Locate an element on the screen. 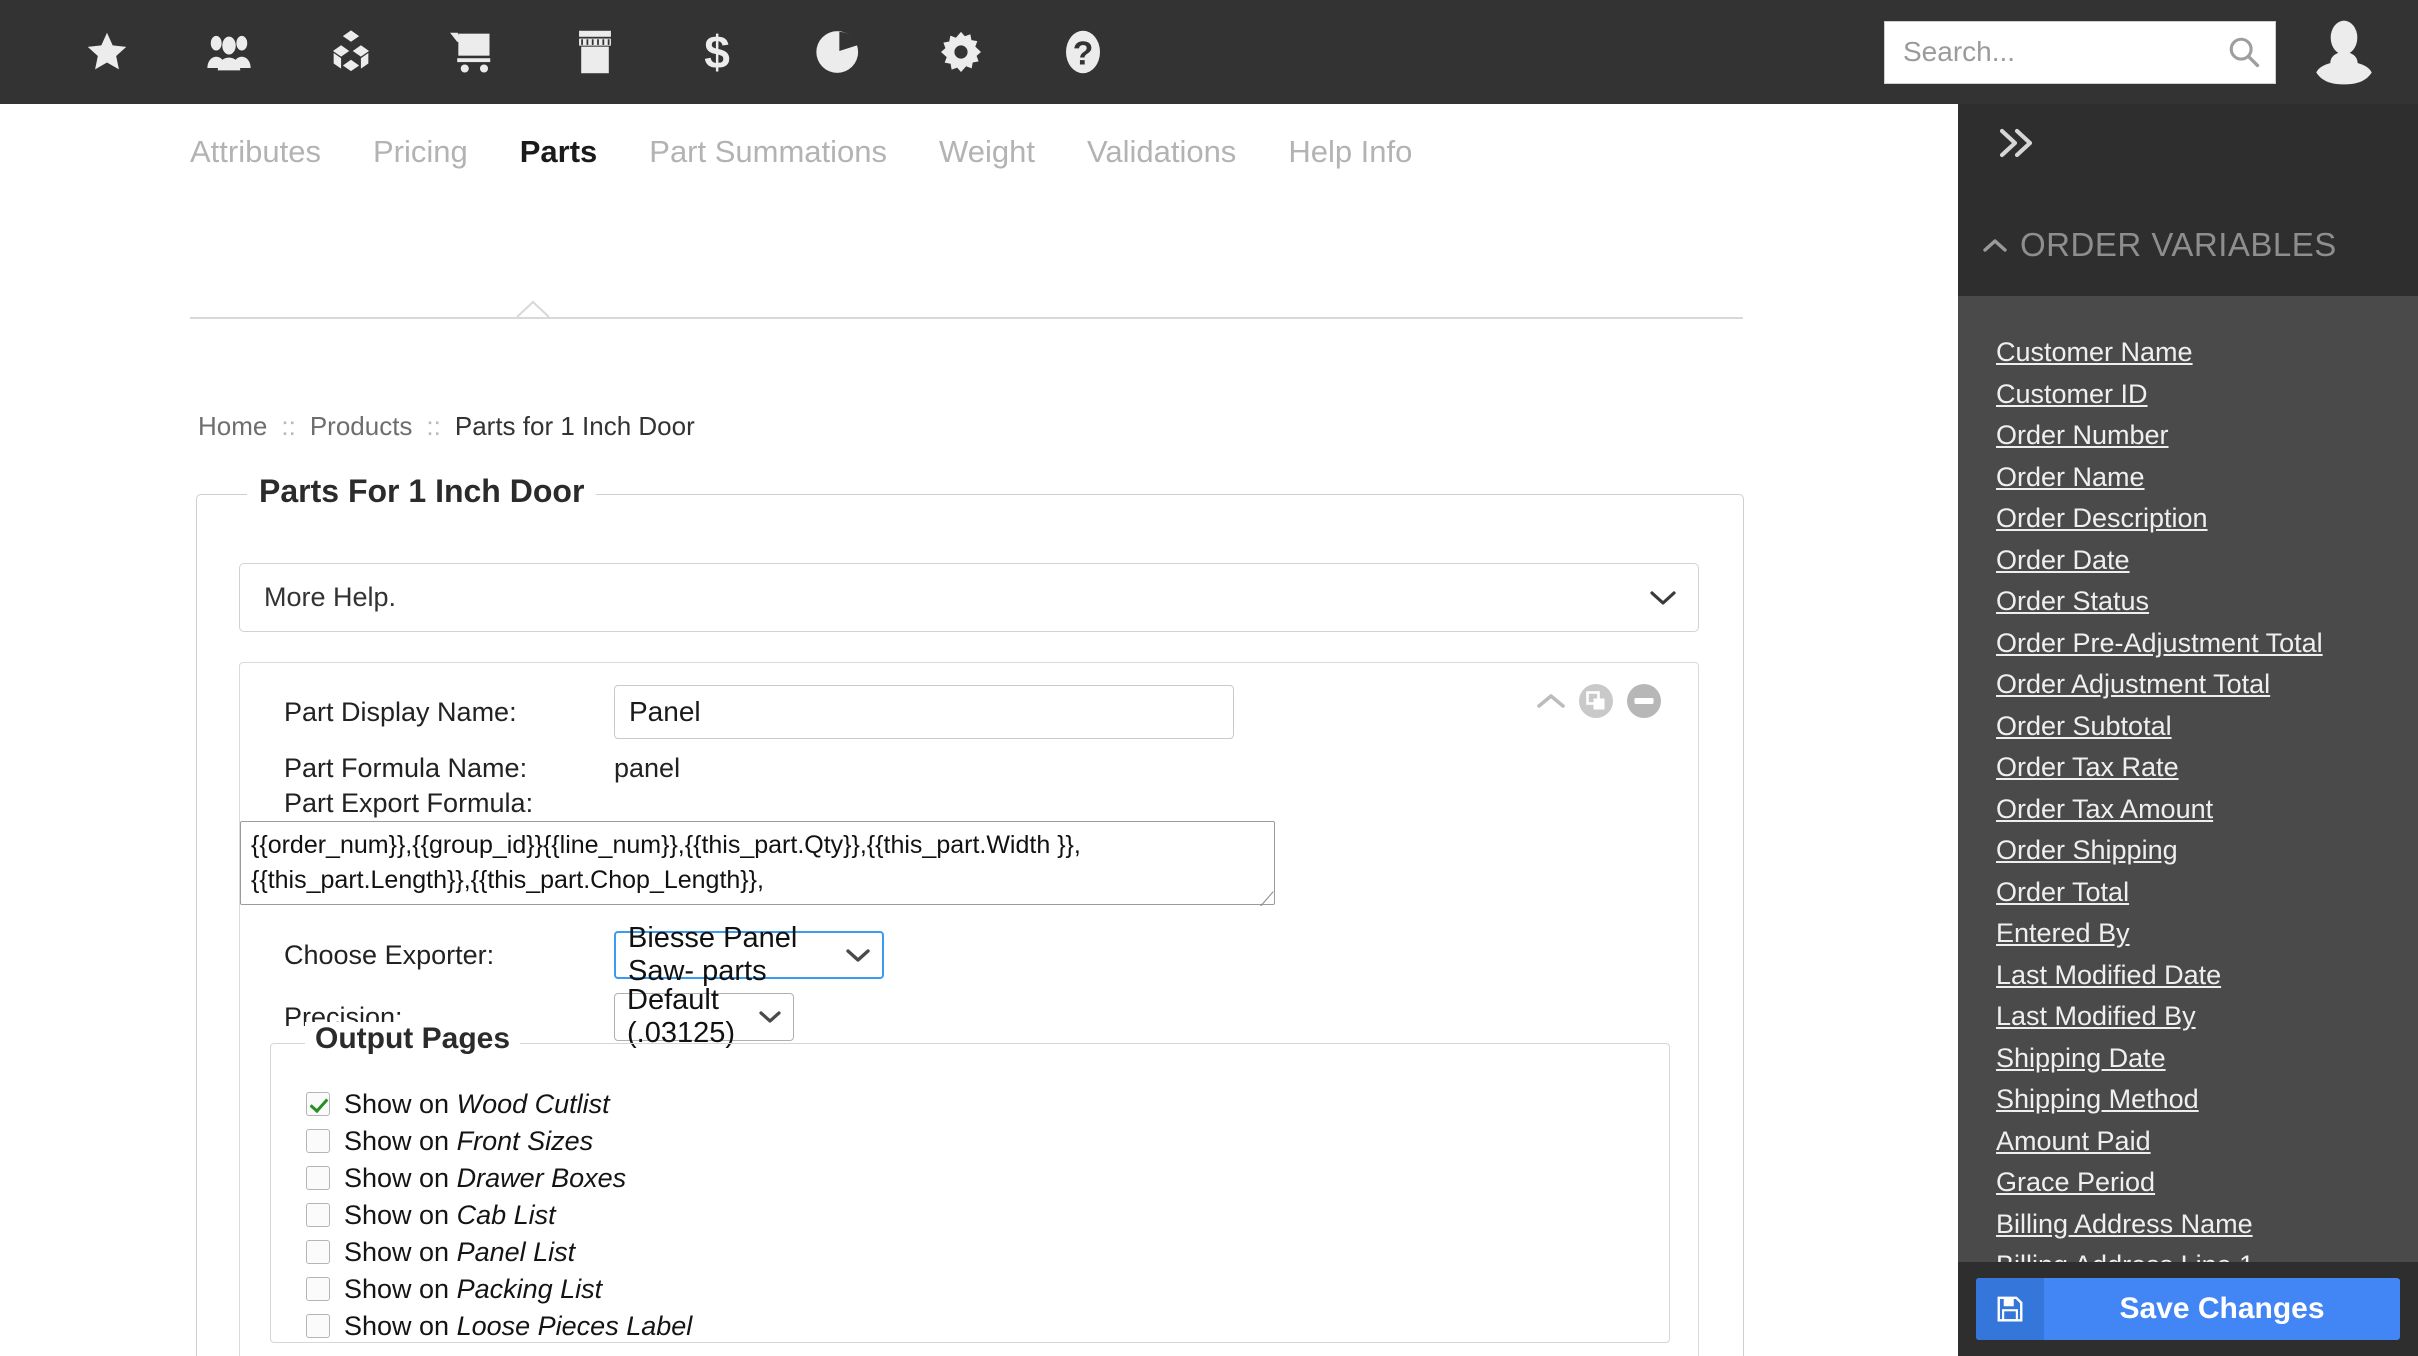 The height and width of the screenshot is (1356, 2418). chevron-up-icon is located at coordinates (1551, 701).